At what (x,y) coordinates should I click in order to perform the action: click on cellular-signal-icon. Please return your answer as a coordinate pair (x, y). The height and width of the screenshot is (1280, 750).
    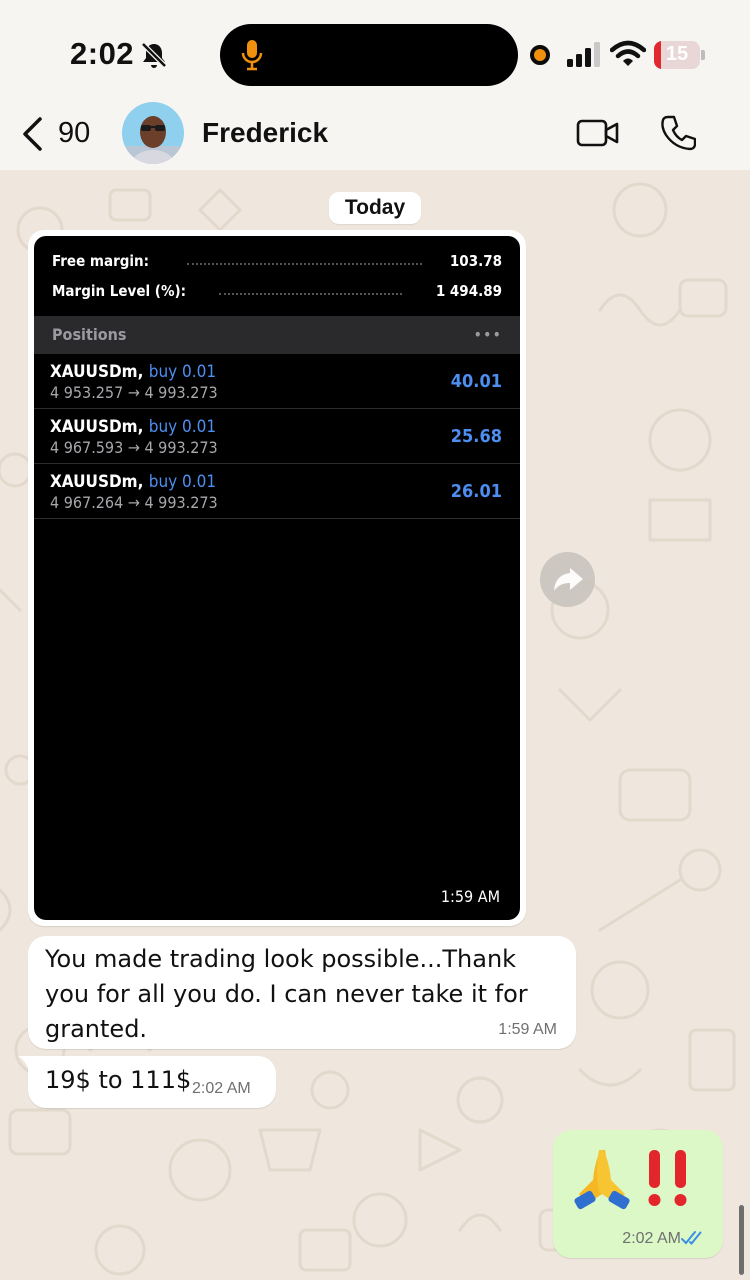
    Looking at the image, I should click on (583, 54).